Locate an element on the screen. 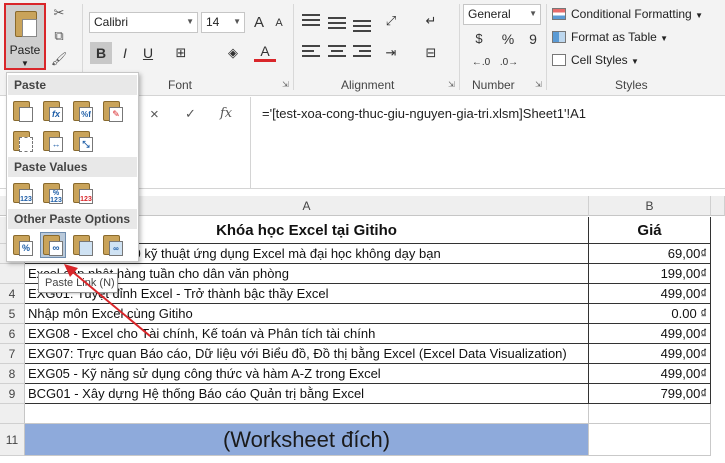 This screenshot has height=463, width=725. table-cell: 199,00₫ is located at coordinates (650, 274).